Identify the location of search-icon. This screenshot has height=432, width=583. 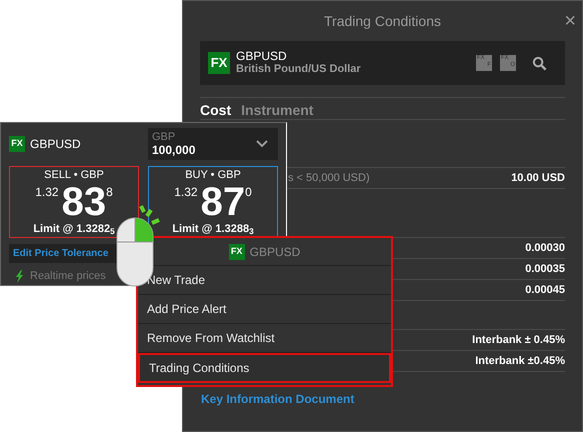
(539, 63).